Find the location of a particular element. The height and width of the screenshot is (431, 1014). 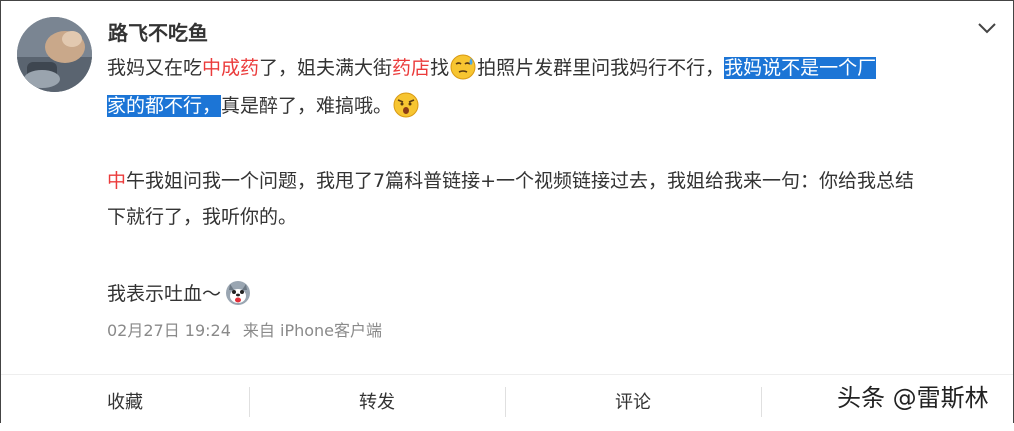

post-text: 我妈又在吃 is located at coordinates (155, 68).